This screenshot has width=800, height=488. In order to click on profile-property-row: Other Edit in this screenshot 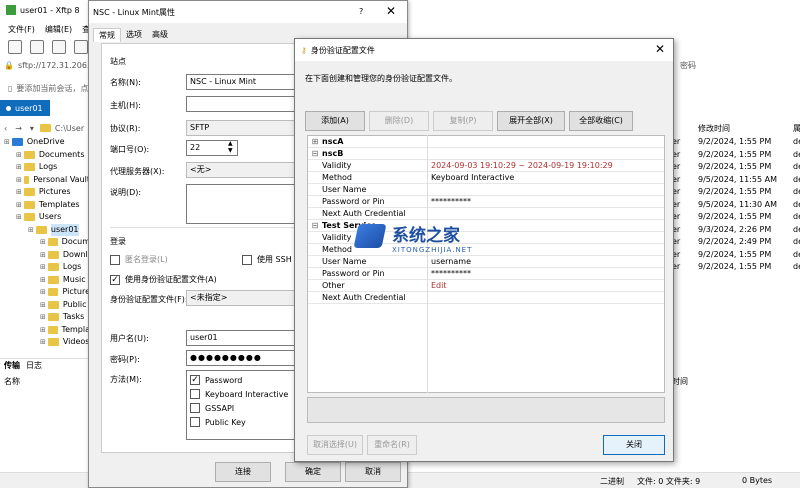, I will do `click(486, 286)`.